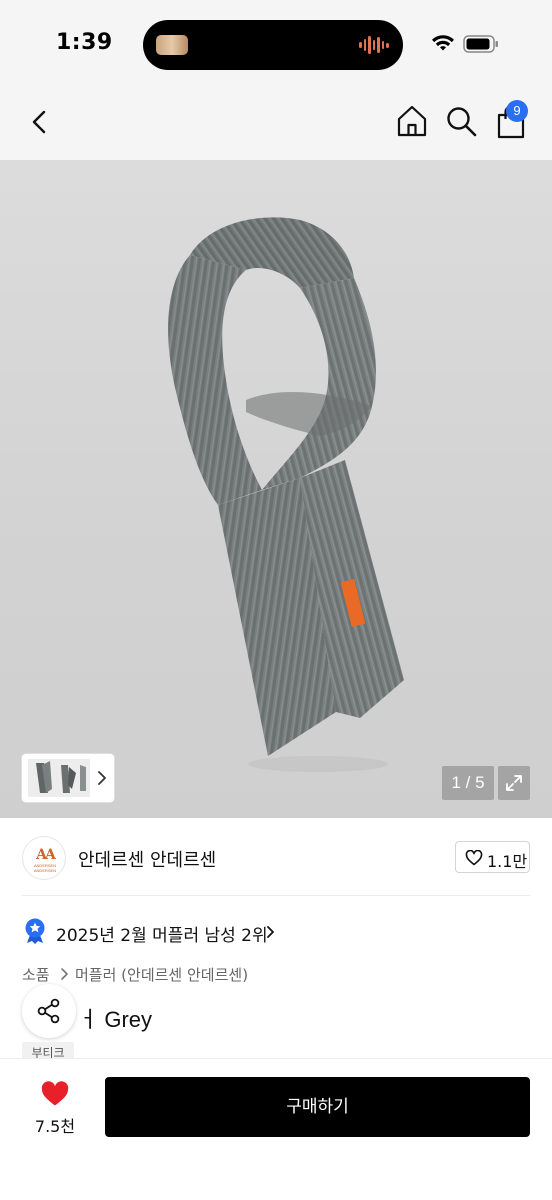  I want to click on ranking-link: 2025년 2월 머플러 남성 2위, so click(182, 932).